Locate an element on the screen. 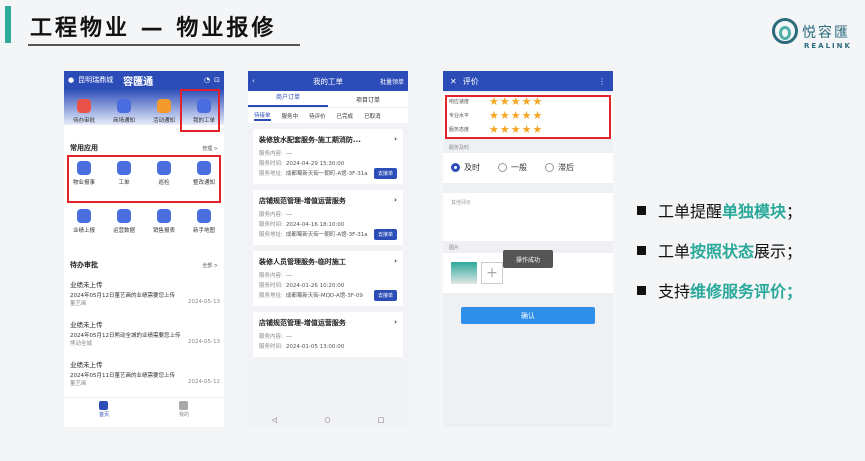 The image size is (865, 461). tab-mine: 我的 is located at coordinates (184, 414).